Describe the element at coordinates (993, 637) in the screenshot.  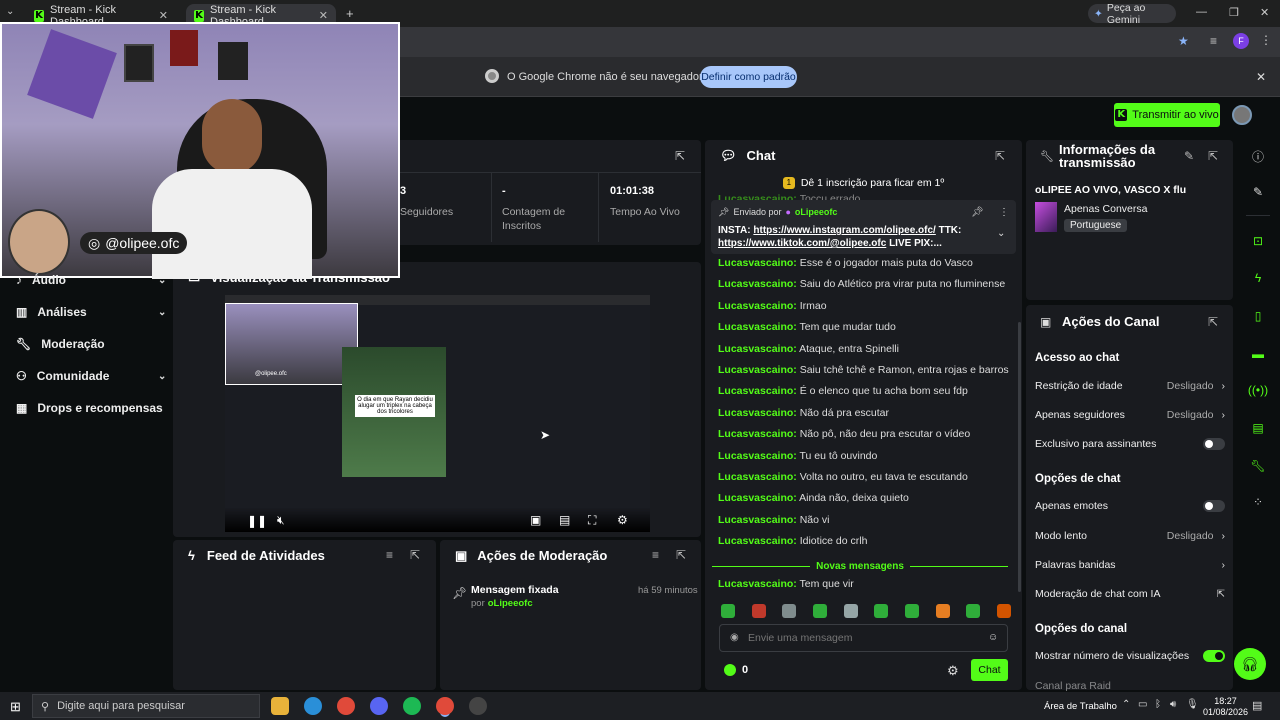
I see `emoji-picker-icon: ☺` at that location.